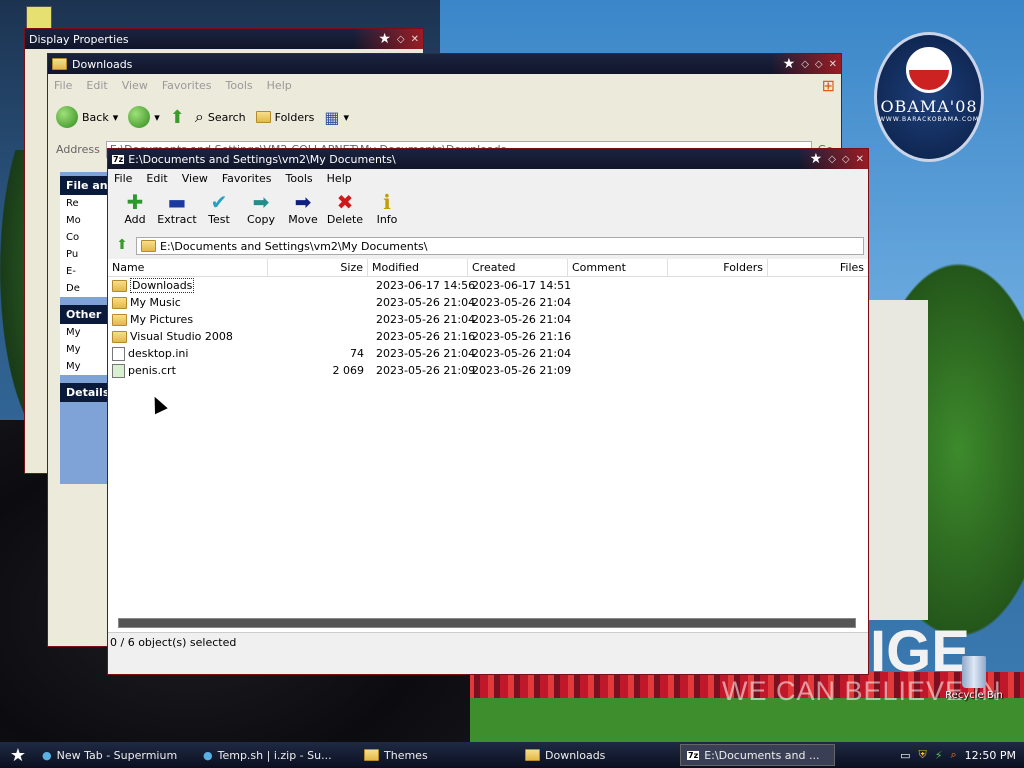  I want to click on 7zip-logo-icon: 7z, so click(118, 159).